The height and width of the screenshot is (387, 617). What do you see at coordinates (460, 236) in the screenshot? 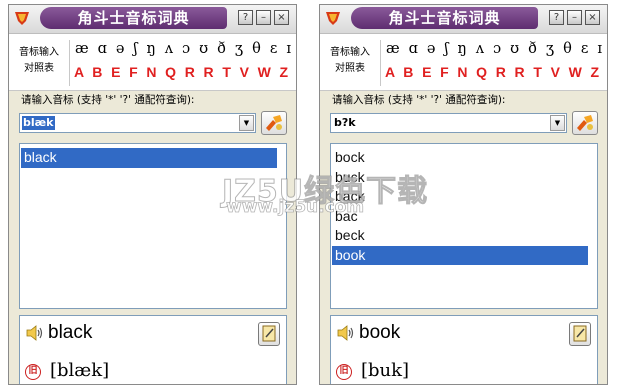
I see `result-item: beck` at bounding box center [460, 236].